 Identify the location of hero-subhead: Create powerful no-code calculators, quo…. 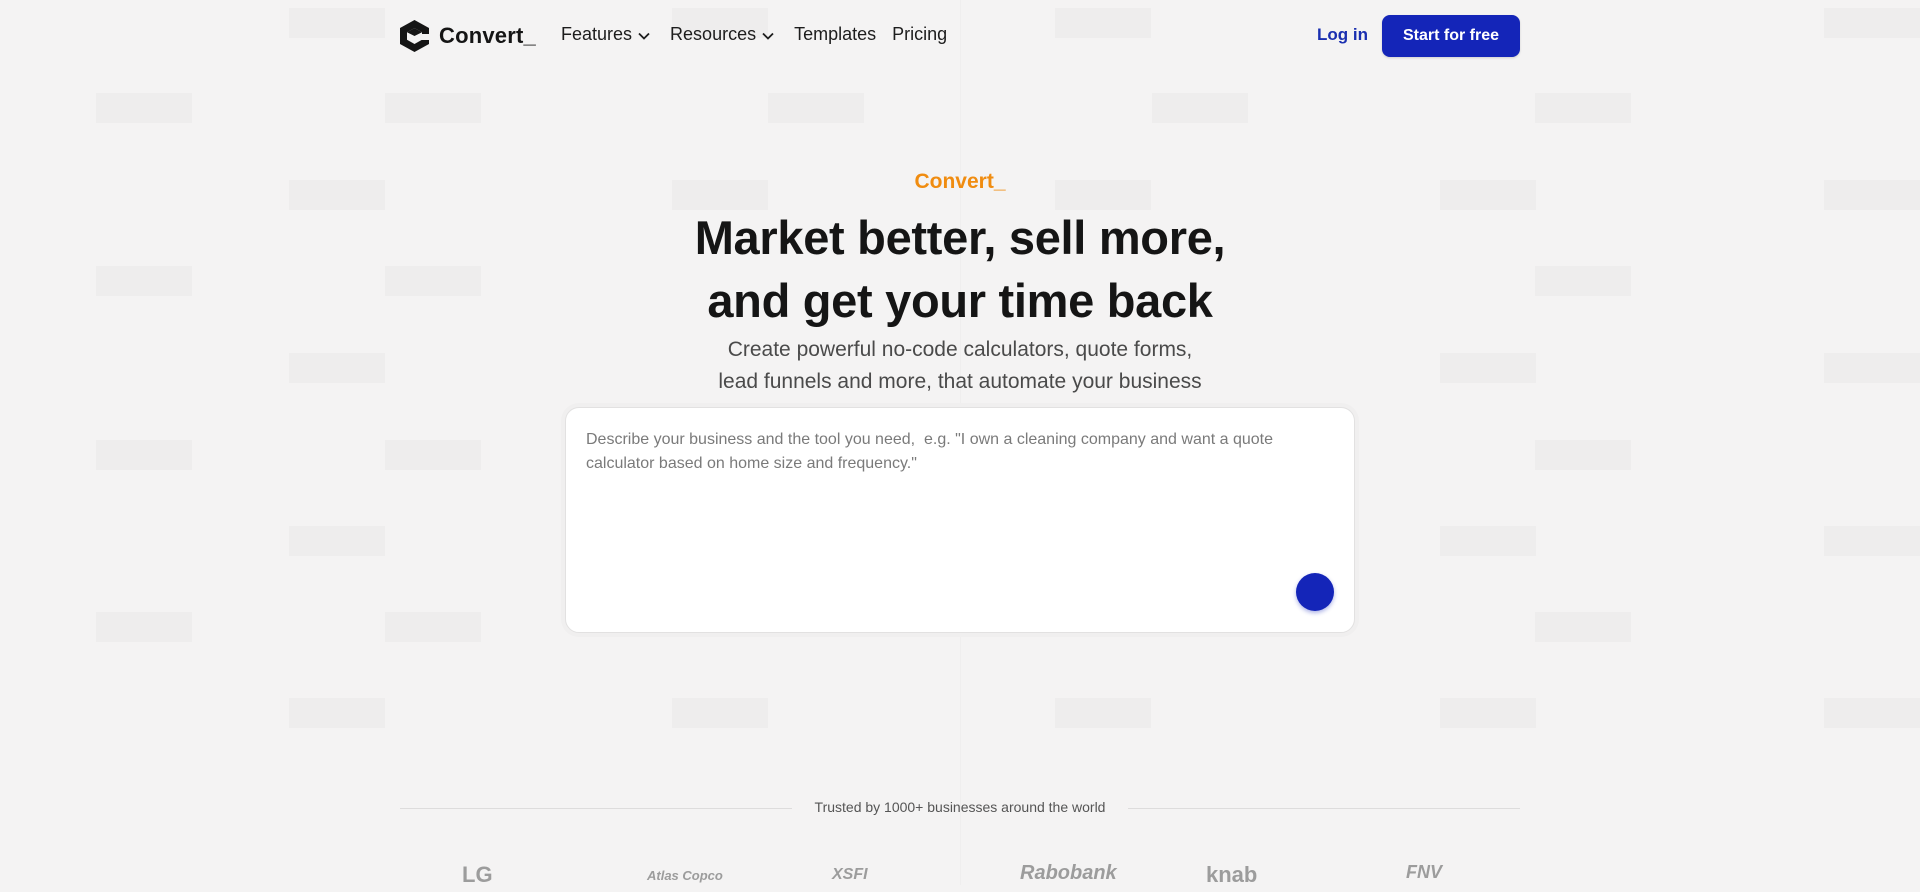
(960, 366).